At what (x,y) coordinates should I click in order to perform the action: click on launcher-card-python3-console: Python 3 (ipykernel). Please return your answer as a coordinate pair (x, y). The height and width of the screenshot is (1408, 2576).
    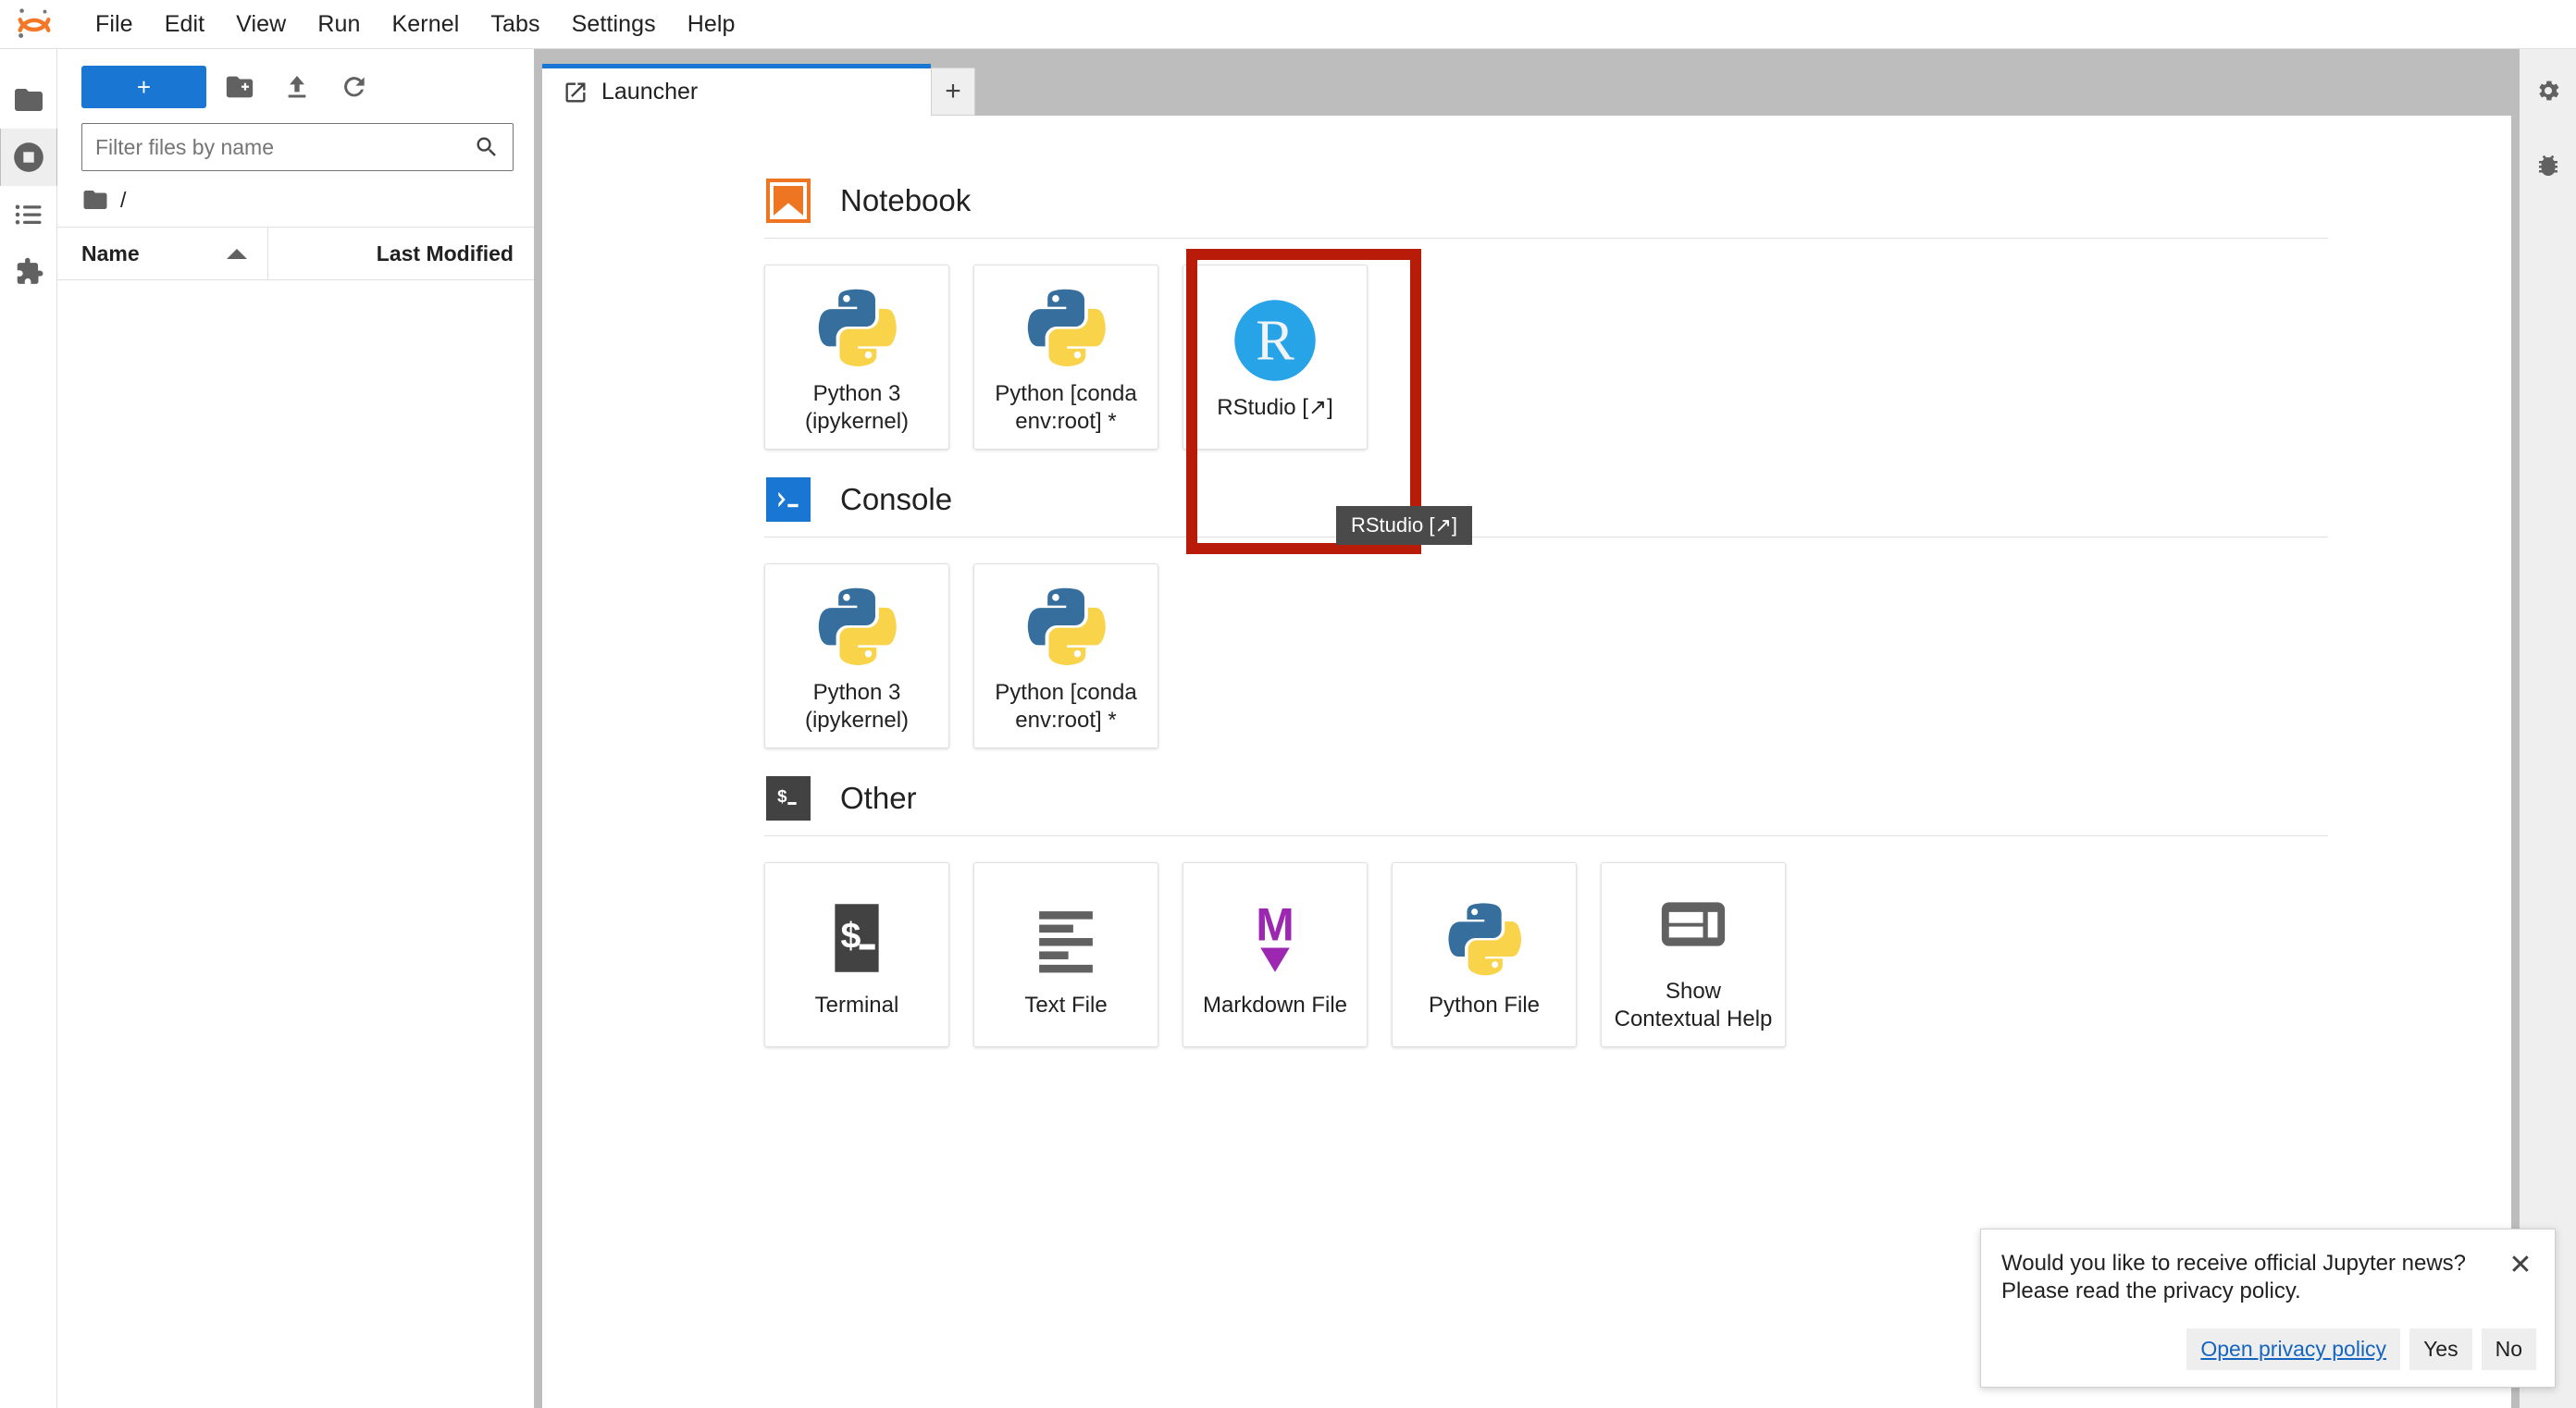
    Looking at the image, I should click on (856, 656).